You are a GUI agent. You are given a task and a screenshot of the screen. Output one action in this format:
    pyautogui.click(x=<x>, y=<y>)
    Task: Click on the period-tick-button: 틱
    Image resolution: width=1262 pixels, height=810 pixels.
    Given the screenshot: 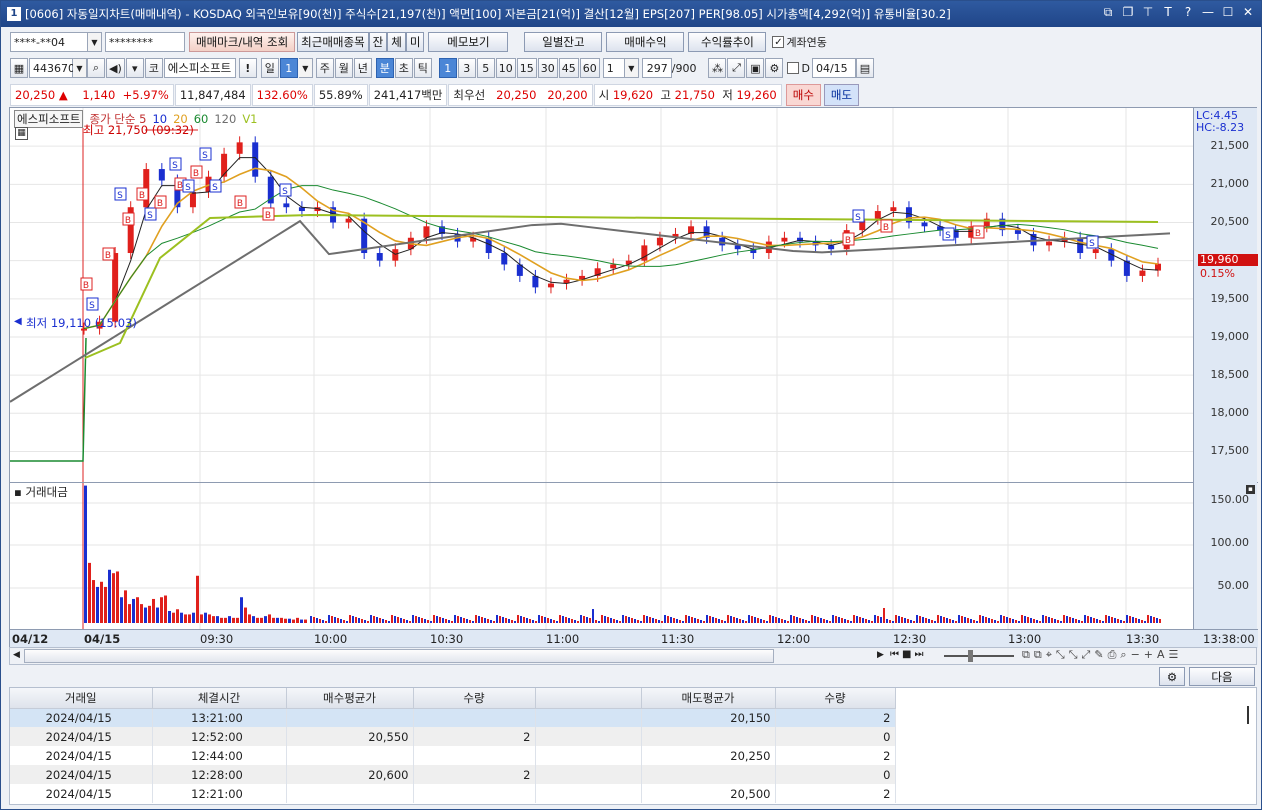 What is the action you would take?
    pyautogui.click(x=422, y=68)
    